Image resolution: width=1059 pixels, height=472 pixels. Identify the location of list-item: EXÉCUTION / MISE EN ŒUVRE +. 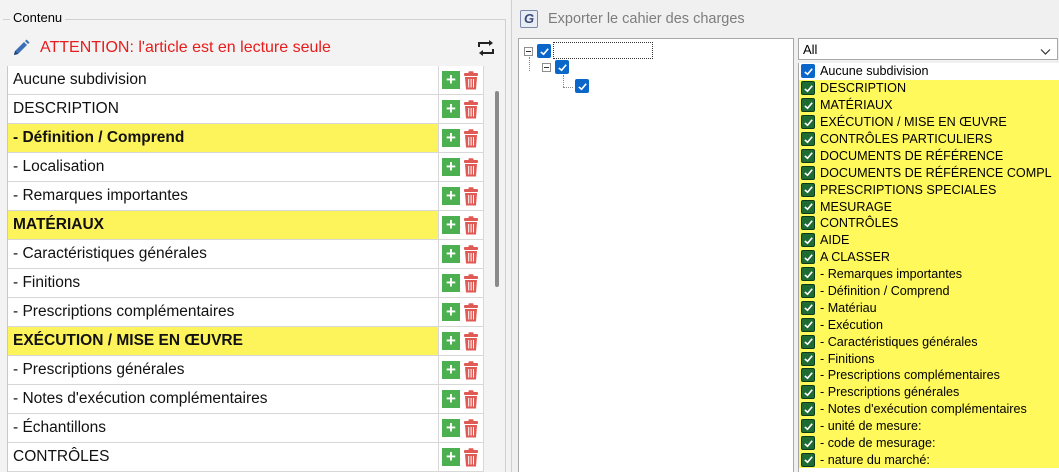
(246, 341).